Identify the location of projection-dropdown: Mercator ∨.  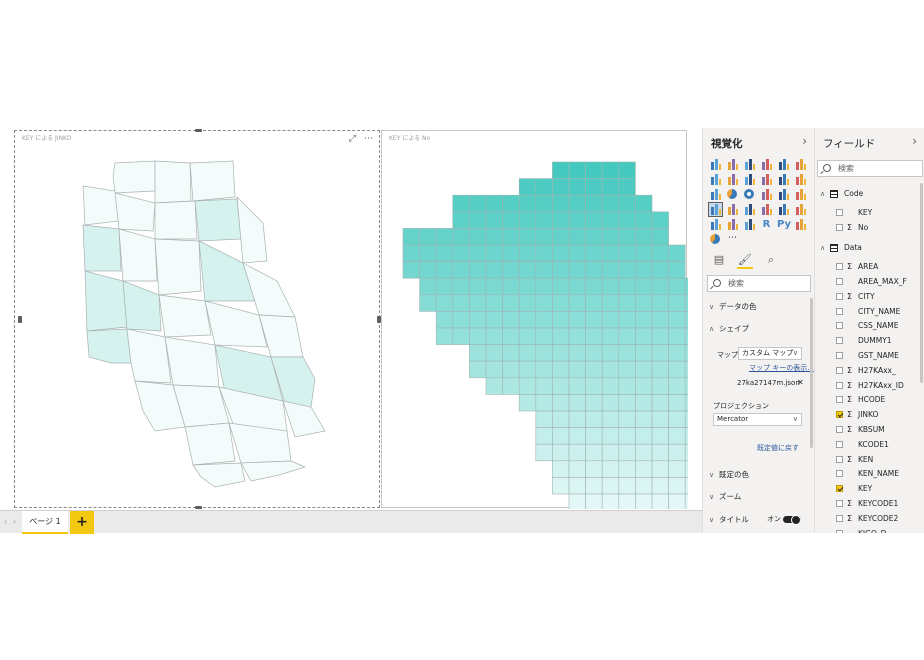
(757, 419).